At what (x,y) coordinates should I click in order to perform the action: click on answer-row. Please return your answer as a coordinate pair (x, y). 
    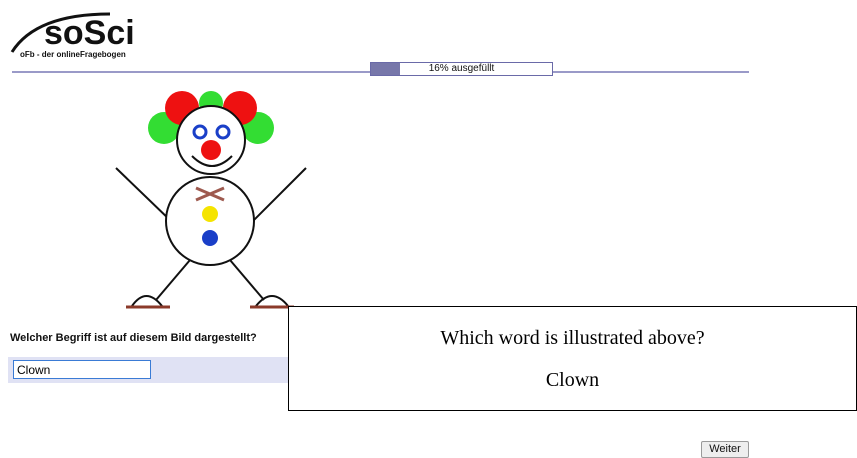
    Looking at the image, I should click on (153, 370).